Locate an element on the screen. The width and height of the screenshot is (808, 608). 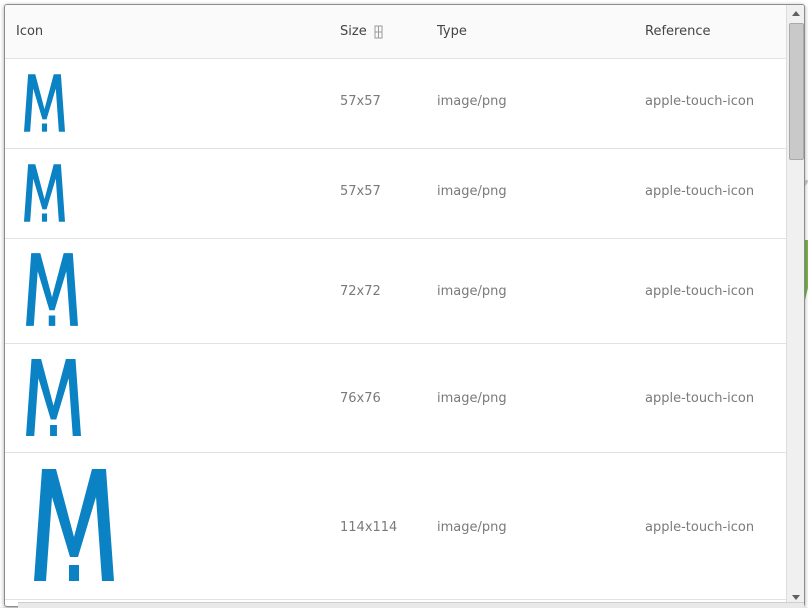
cell-size: 114x114 is located at coordinates (369, 527).